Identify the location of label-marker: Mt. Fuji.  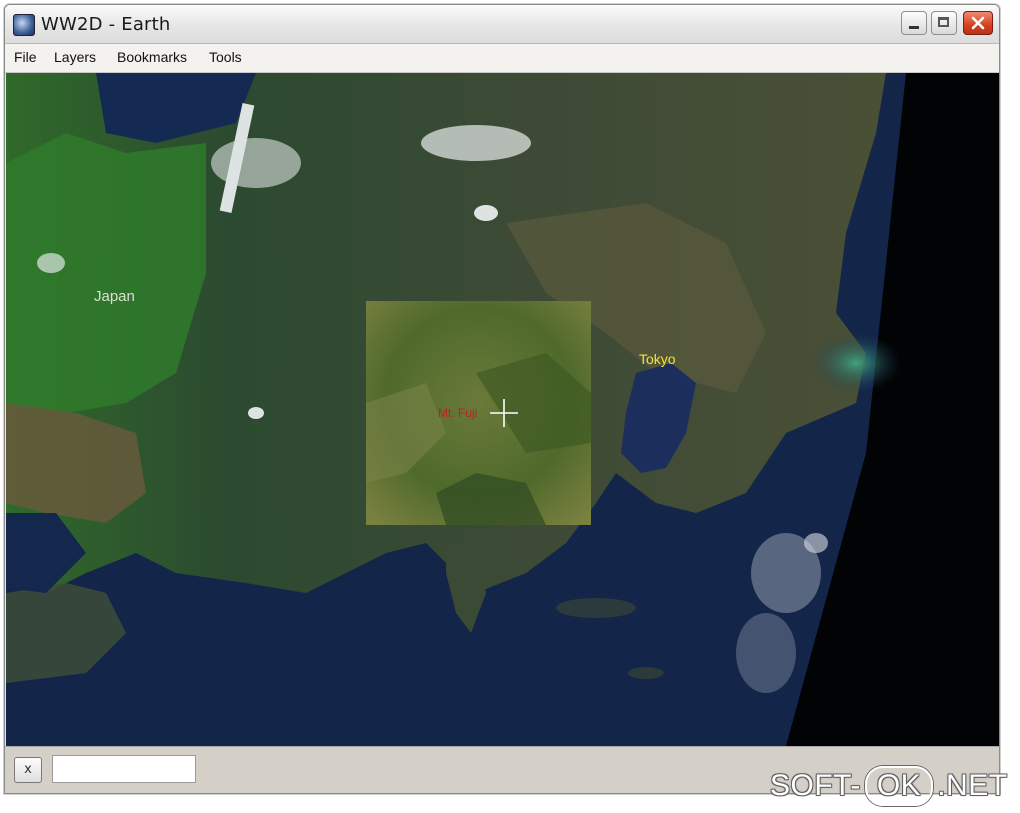
(458, 413).